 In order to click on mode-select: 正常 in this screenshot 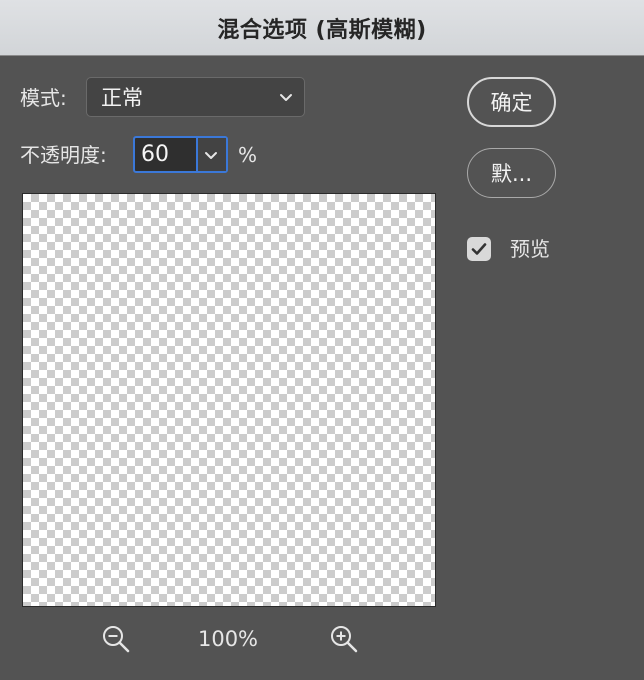, I will do `click(195, 97)`.